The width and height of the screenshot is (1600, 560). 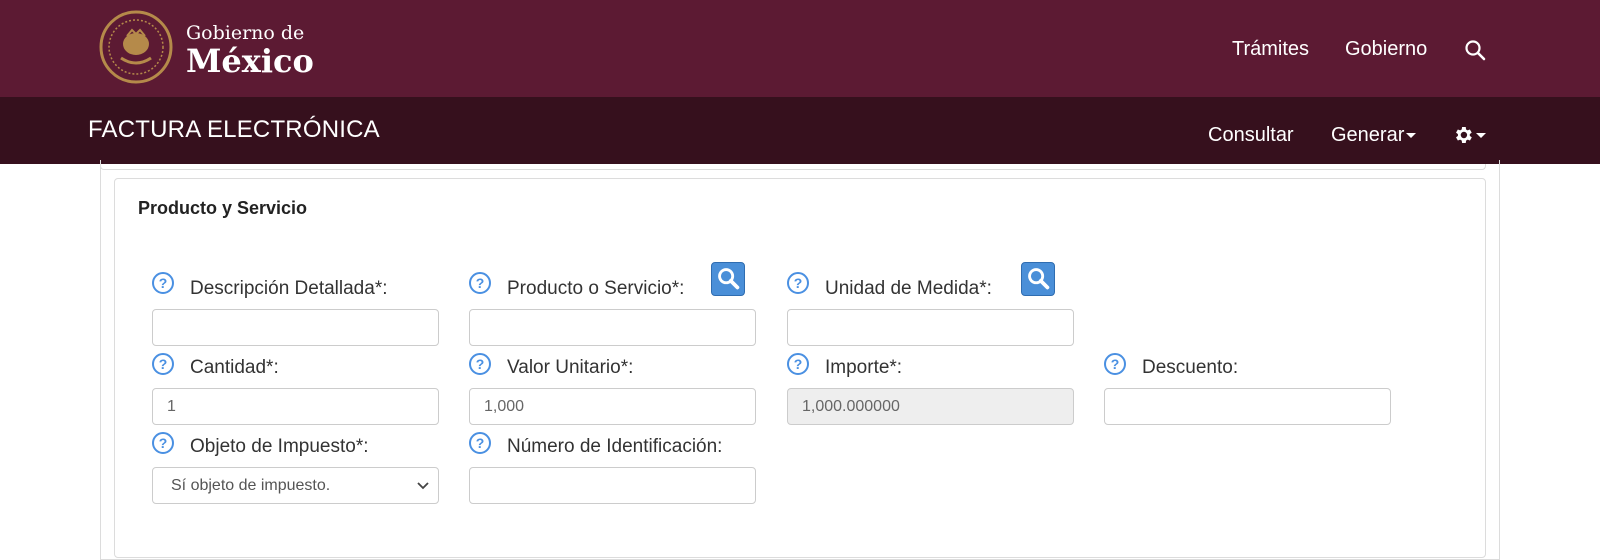 I want to click on previous-panel-edge, so click(x=793, y=167).